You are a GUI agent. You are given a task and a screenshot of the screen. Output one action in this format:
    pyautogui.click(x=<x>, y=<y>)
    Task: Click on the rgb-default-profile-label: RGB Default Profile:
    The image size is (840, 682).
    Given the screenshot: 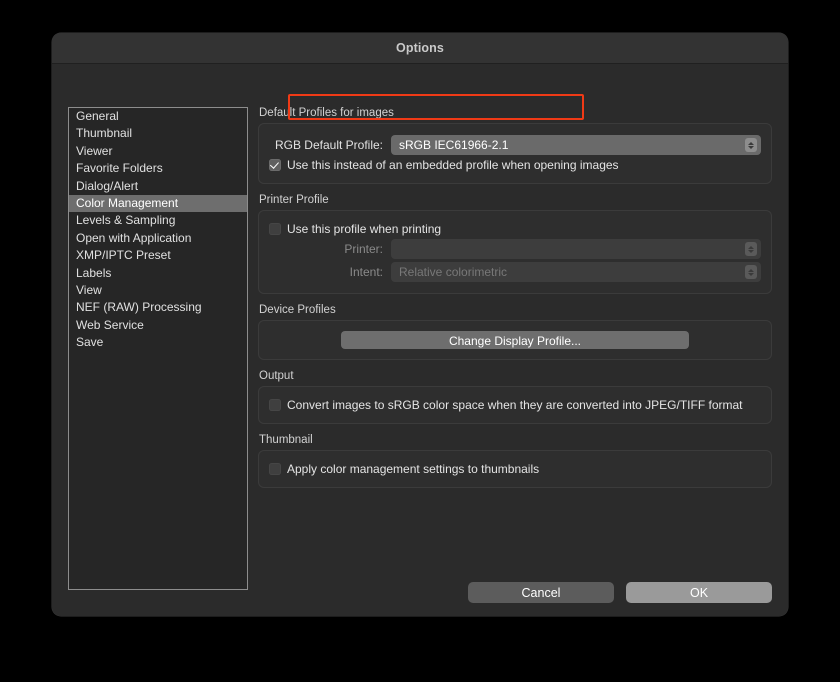 What is the action you would take?
    pyautogui.click(x=328, y=145)
    